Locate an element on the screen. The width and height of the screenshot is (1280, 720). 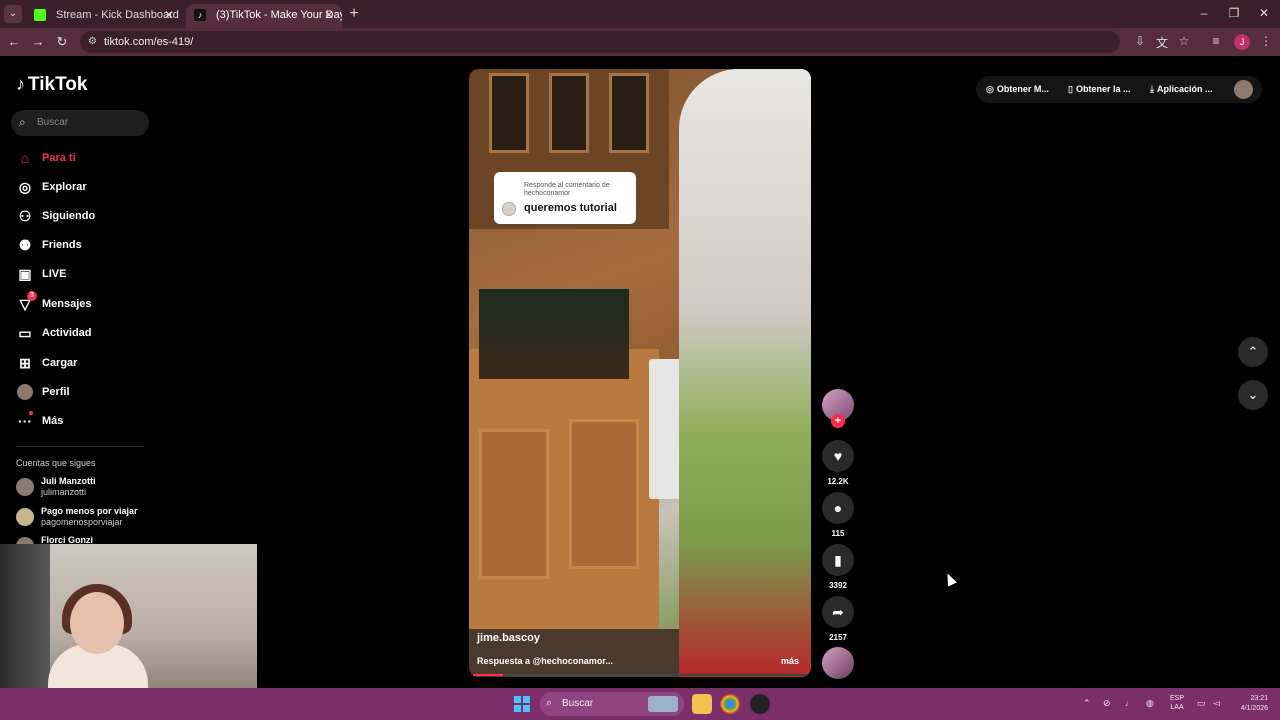
volume-icon: ◅ is located at coordinates (1216, 703).